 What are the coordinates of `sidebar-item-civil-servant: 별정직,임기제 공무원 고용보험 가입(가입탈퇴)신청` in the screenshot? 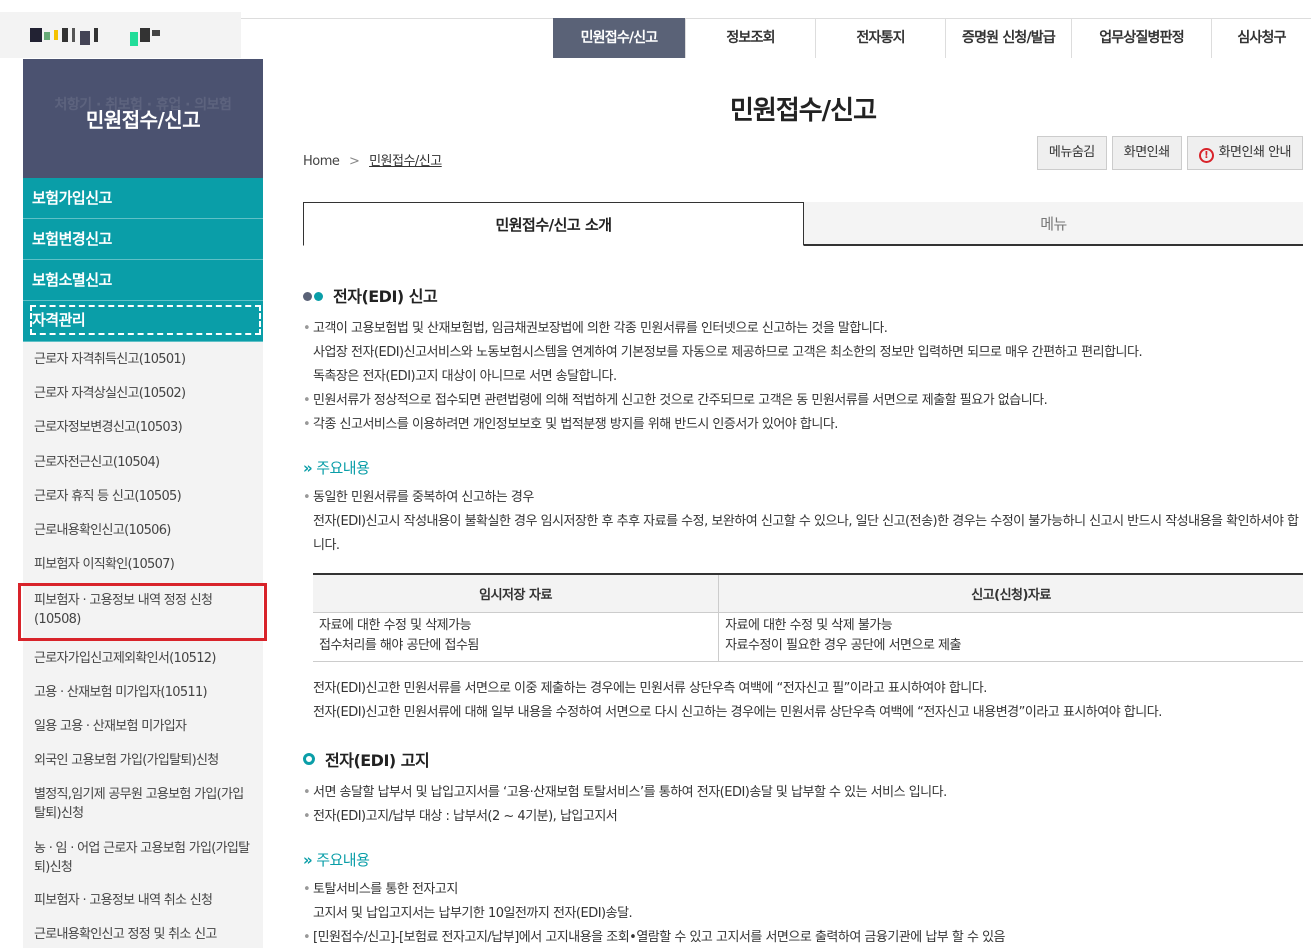 It's located at (143, 804).